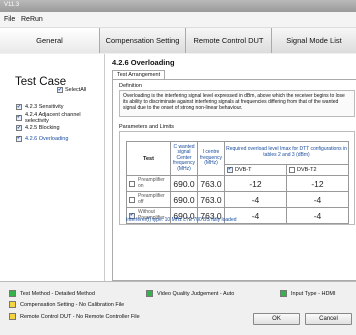 Image resolution: width=356 pixels, height=335 pixels. I want to click on test-method-text: Test Method - Detailed Method, so click(57, 293).